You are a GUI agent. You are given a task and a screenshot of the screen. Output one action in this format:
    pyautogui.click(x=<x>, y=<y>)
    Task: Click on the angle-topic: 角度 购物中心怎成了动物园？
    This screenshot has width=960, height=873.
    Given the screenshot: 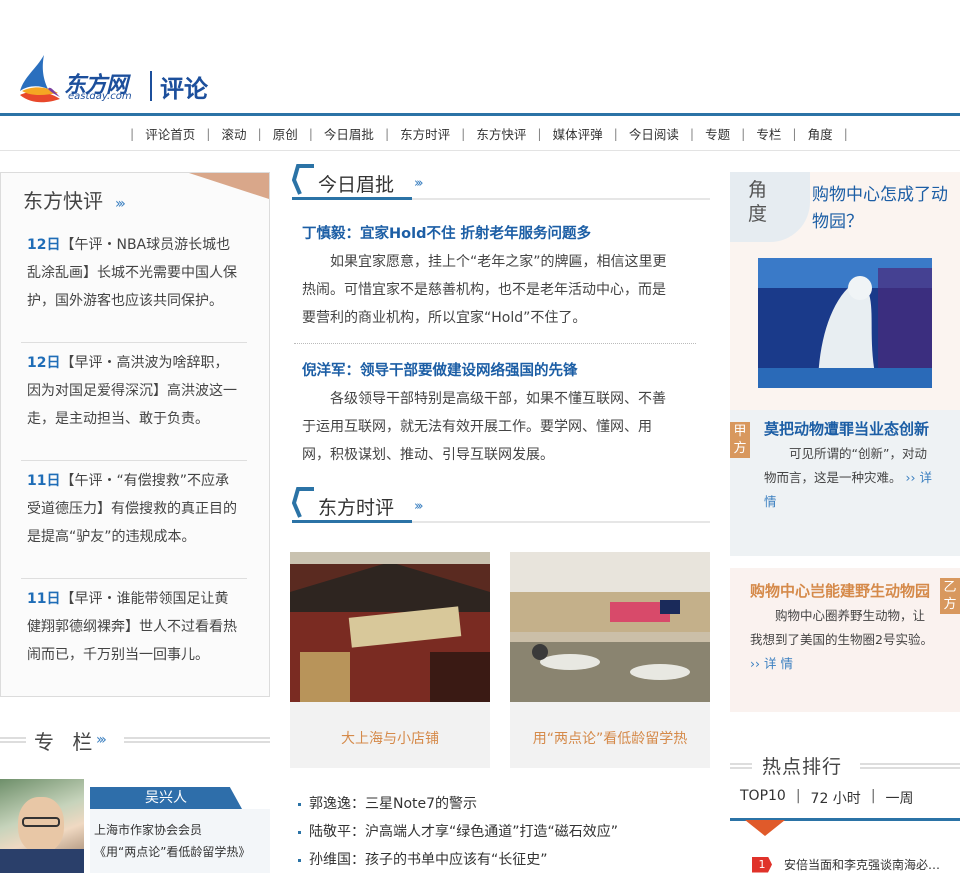 What is the action you would take?
    pyautogui.click(x=845, y=291)
    